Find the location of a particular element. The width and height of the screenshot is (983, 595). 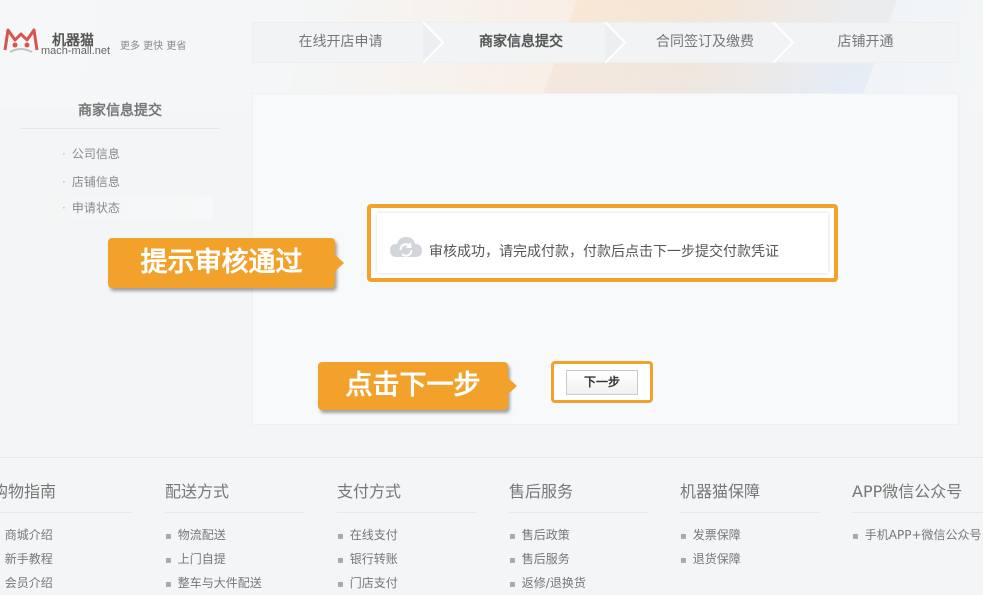

footer-link: ▪ 售后服务 is located at coordinates (589, 559).